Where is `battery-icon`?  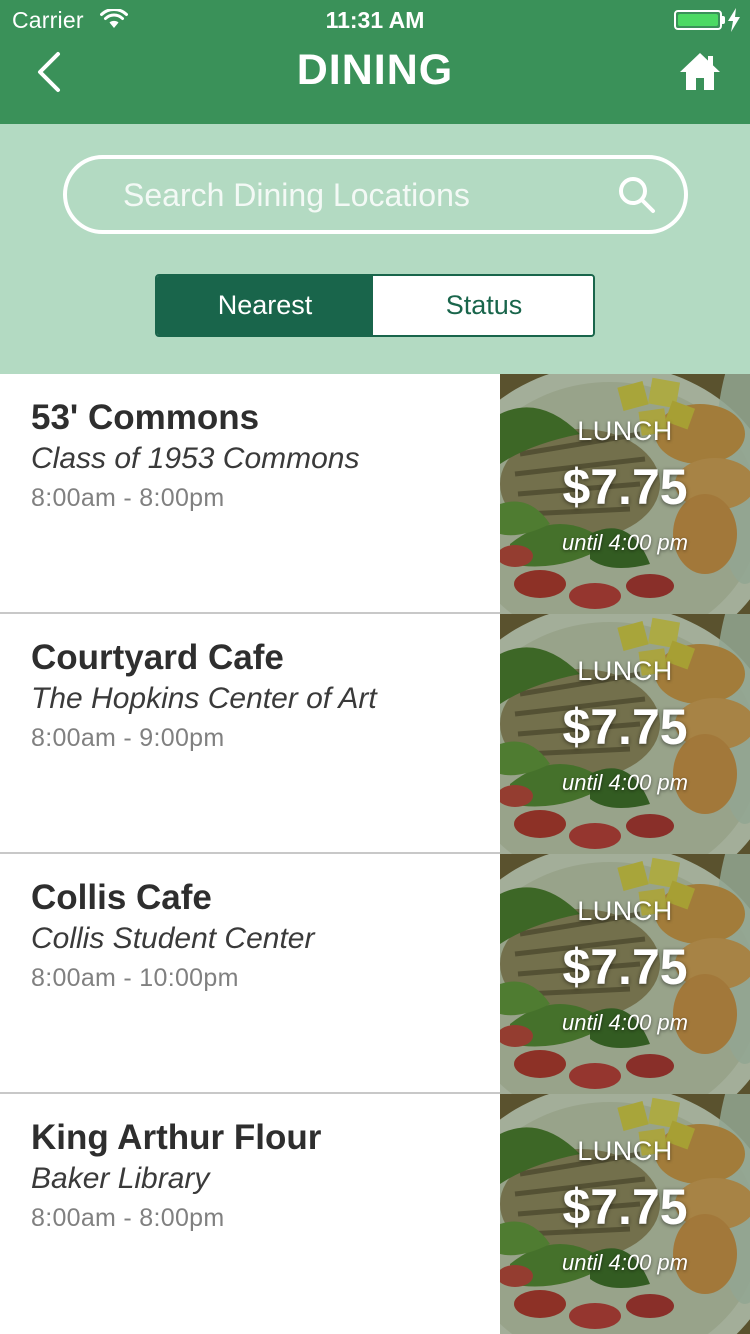 battery-icon is located at coordinates (698, 20).